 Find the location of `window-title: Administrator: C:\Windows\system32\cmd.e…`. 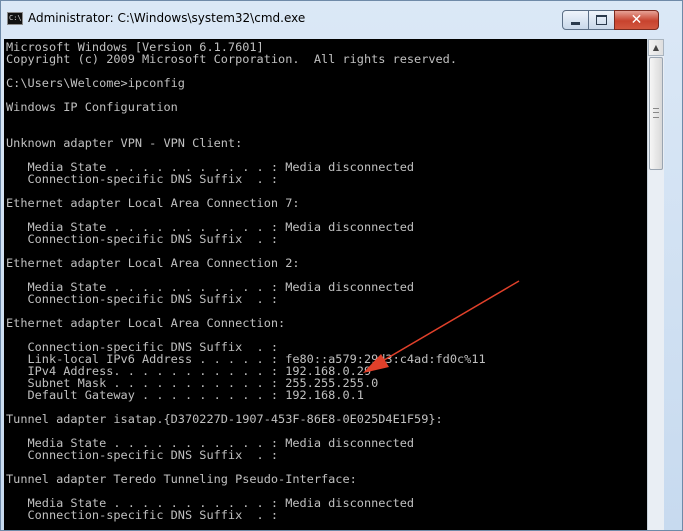

window-title: Administrator: C:\Windows\system32\cmd.e… is located at coordinates (167, 18).